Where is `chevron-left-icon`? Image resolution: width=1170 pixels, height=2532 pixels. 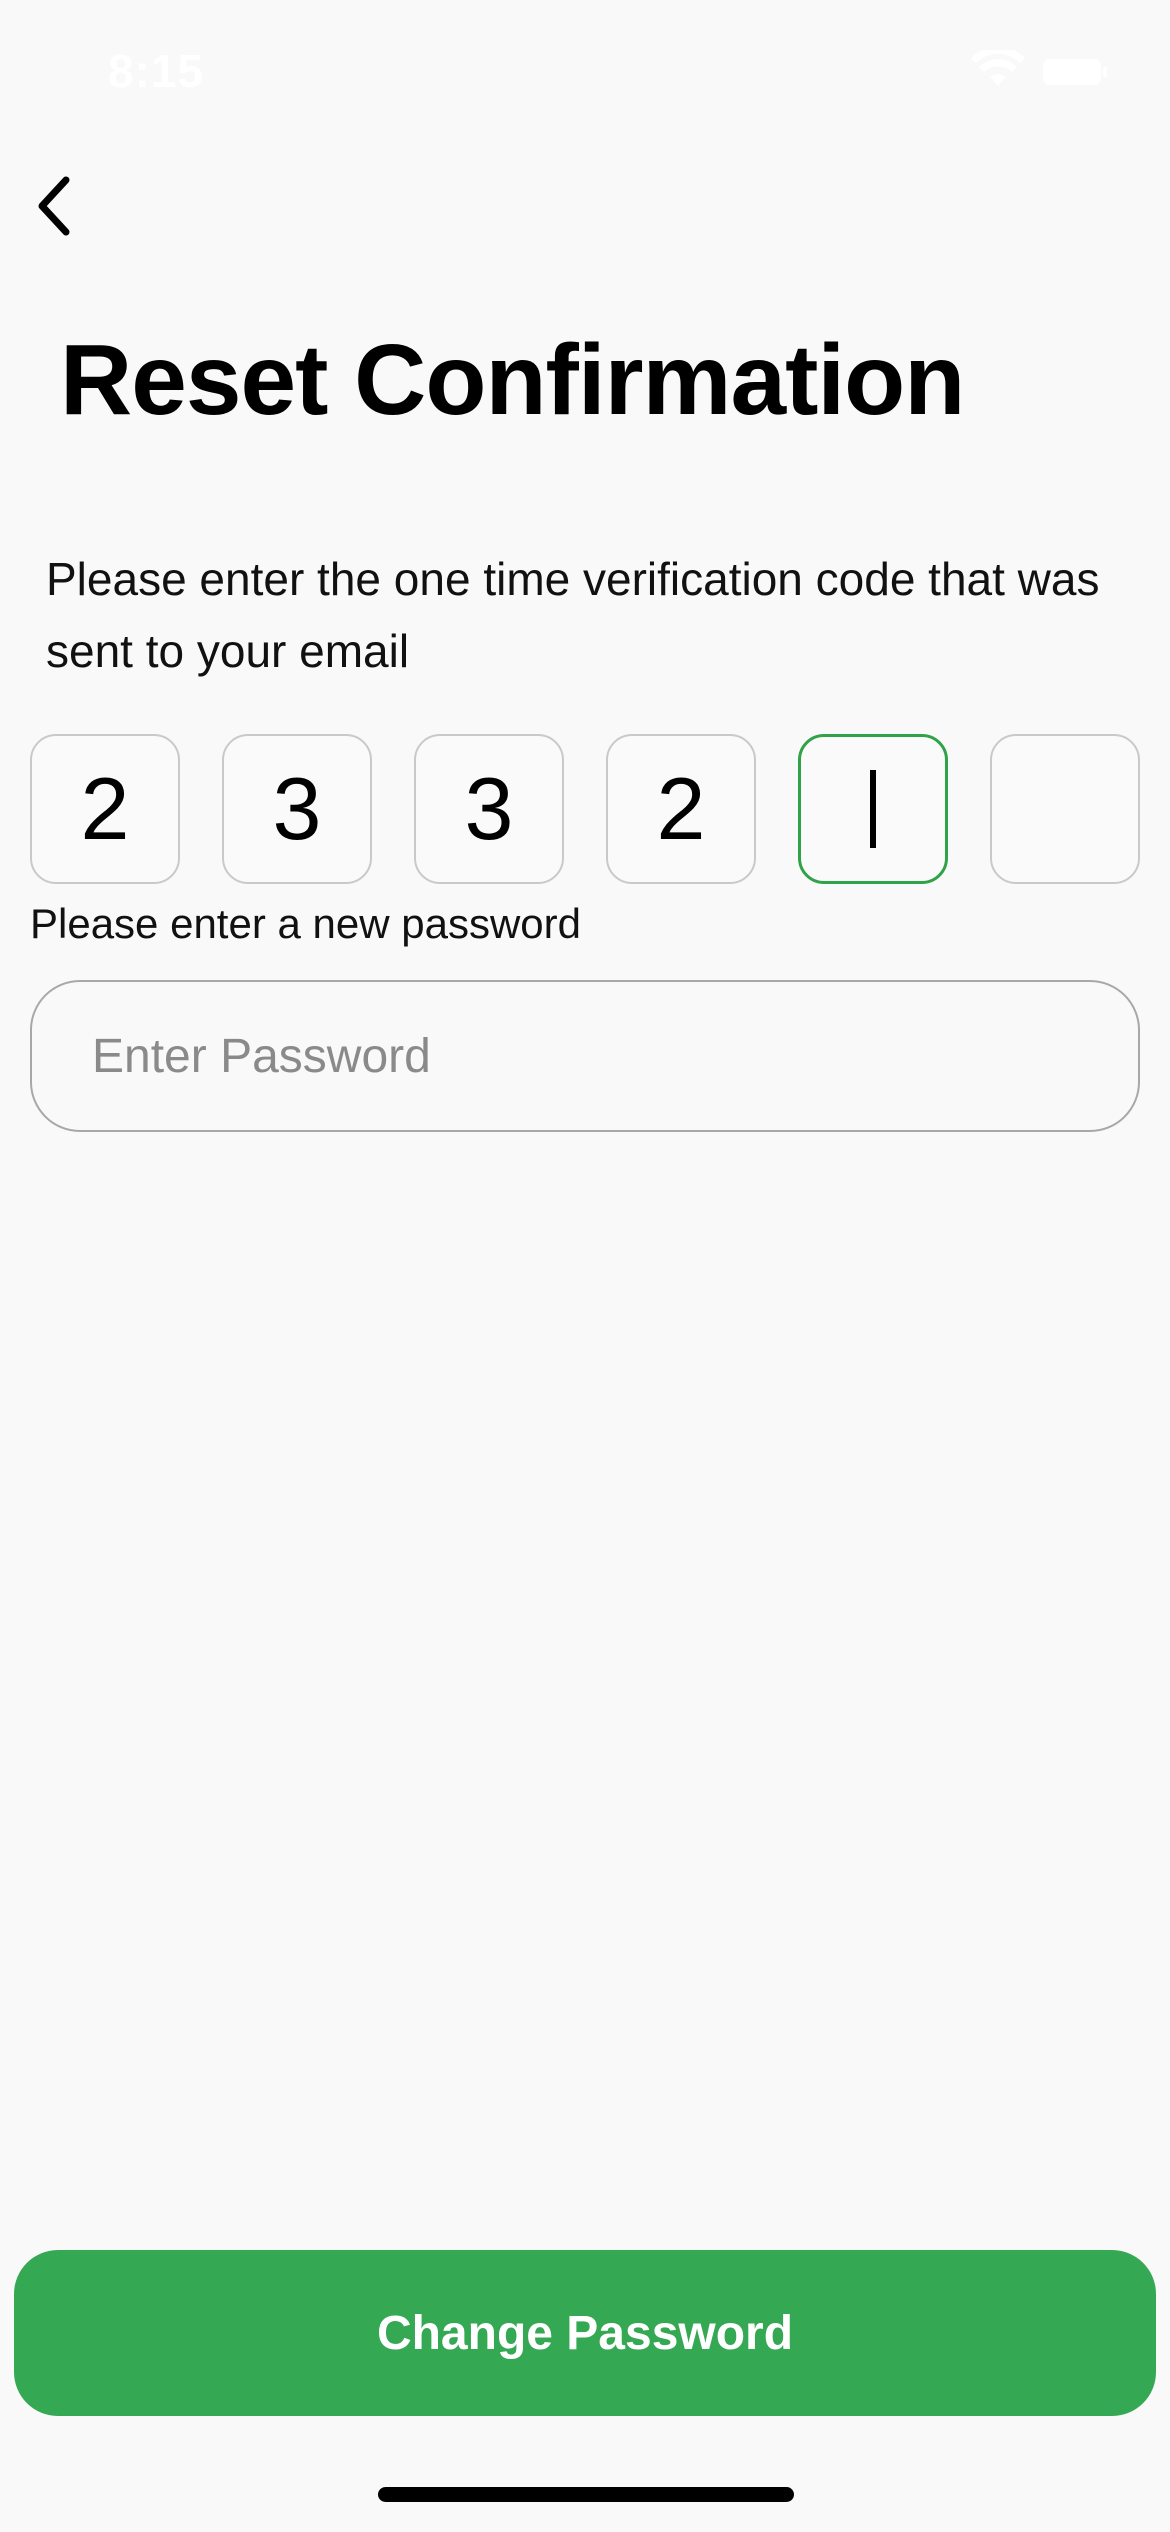
chevron-left-icon is located at coordinates (54, 206).